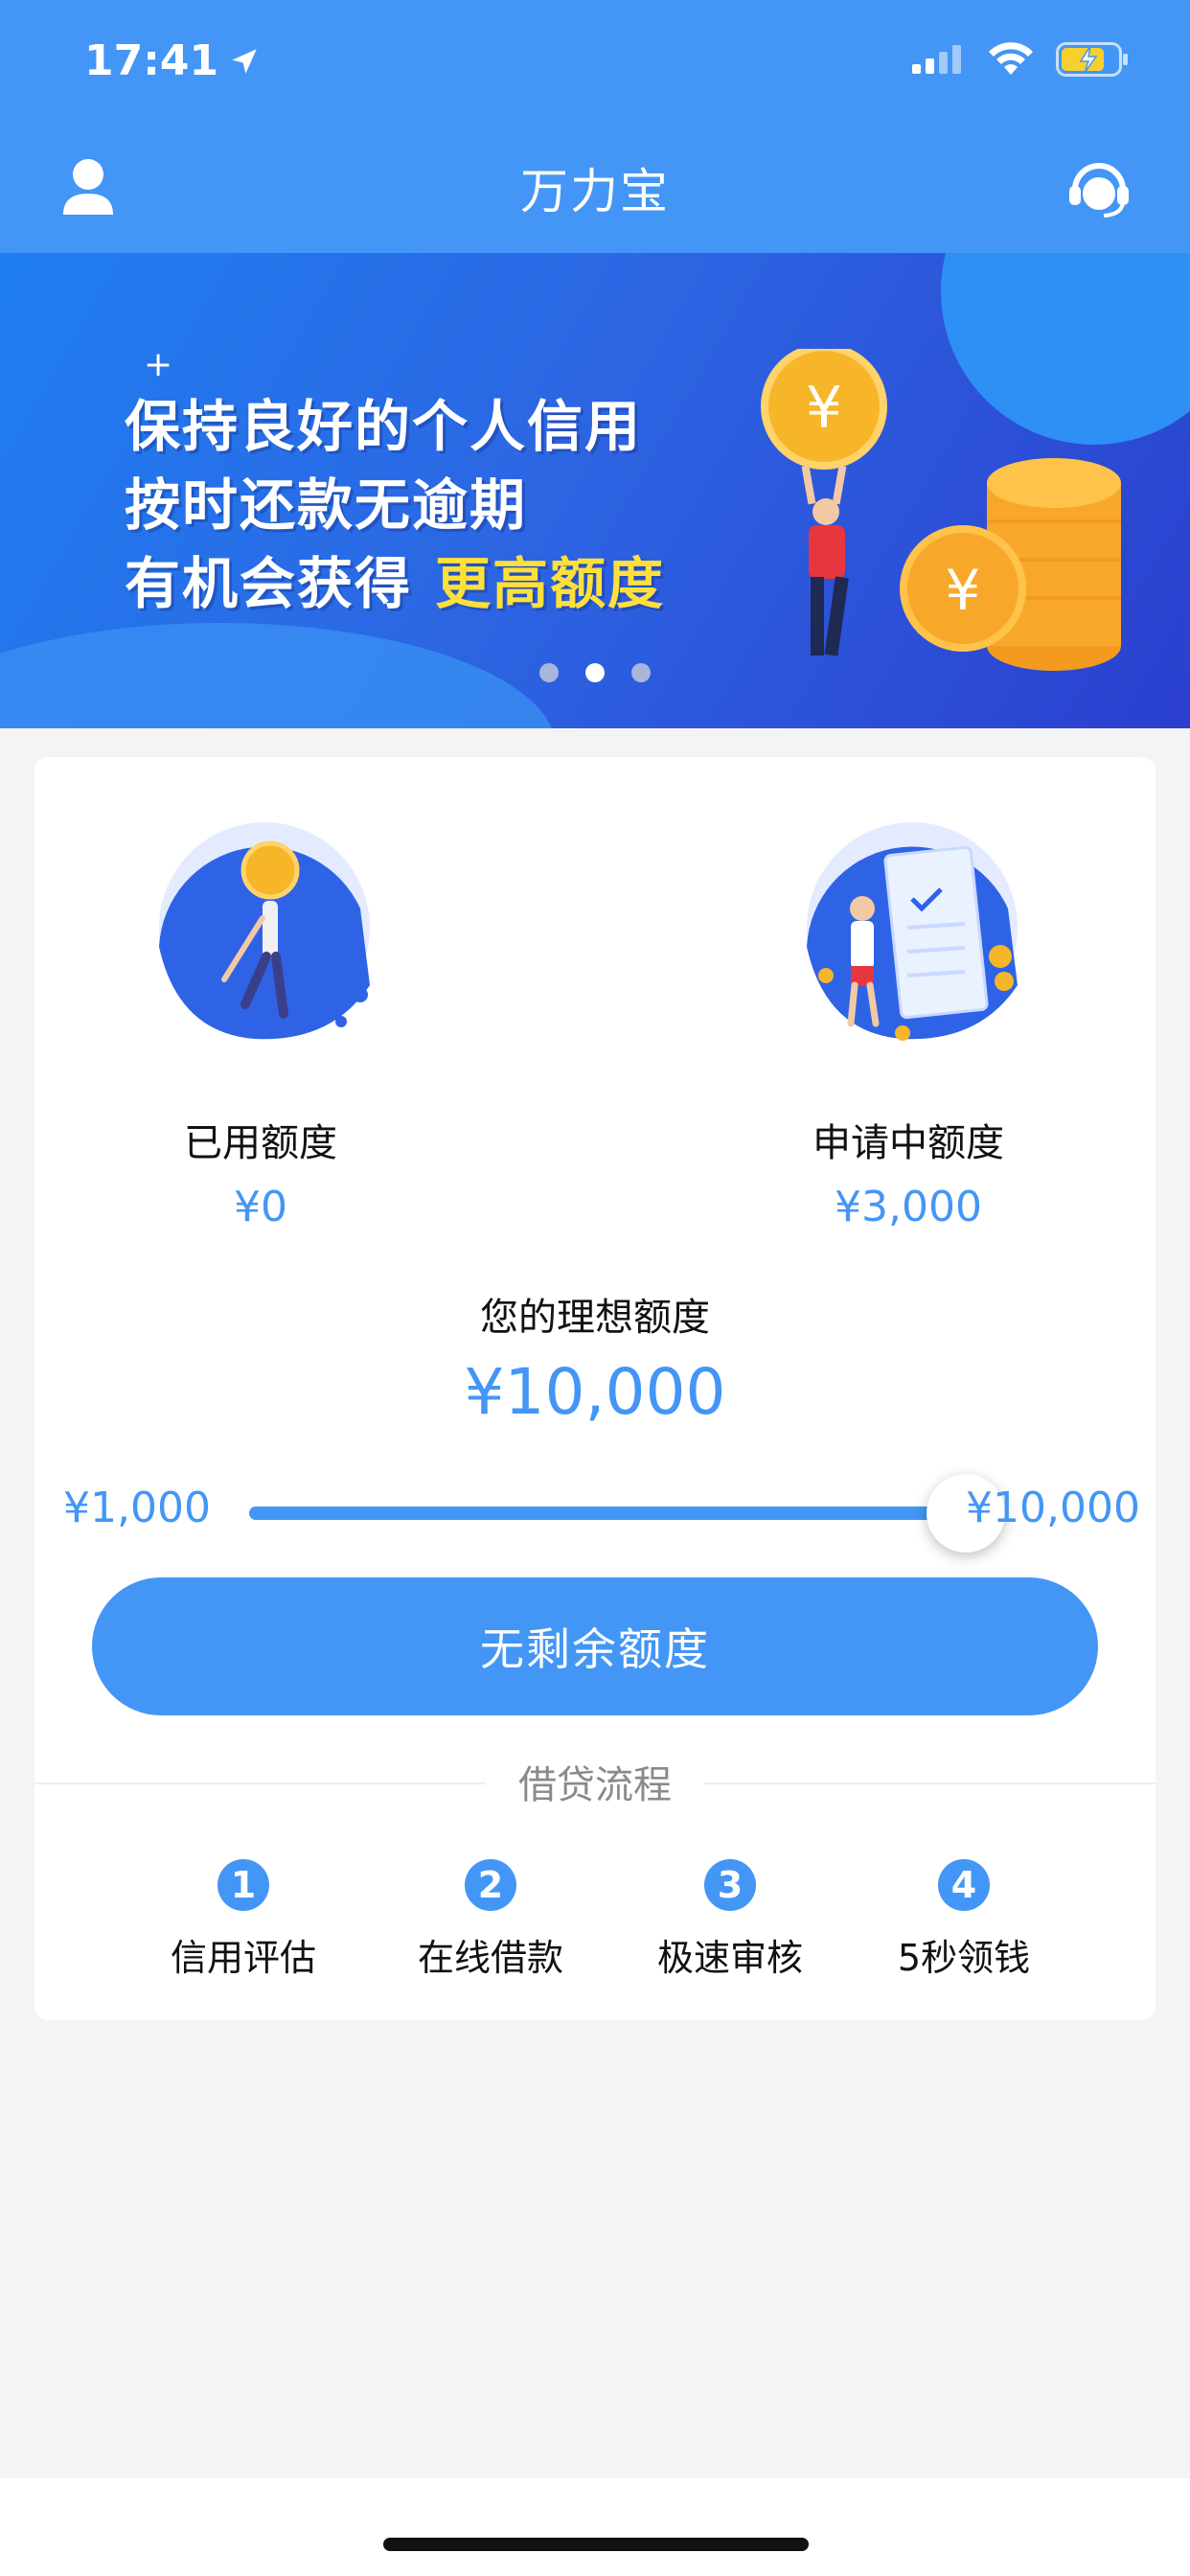  I want to click on wifi-icon, so click(1011, 58).